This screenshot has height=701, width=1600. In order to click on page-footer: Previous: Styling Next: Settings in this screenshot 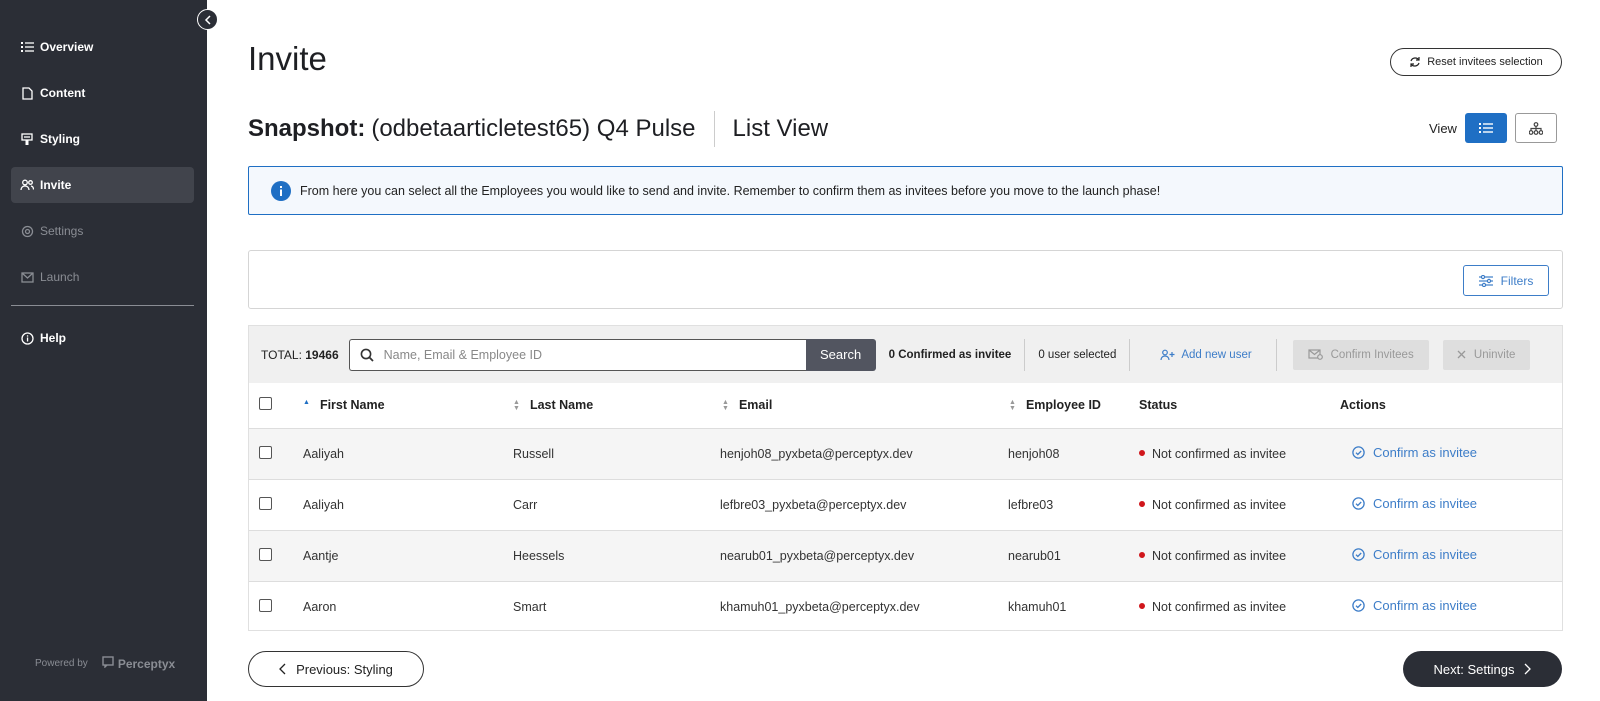, I will do `click(903, 666)`.